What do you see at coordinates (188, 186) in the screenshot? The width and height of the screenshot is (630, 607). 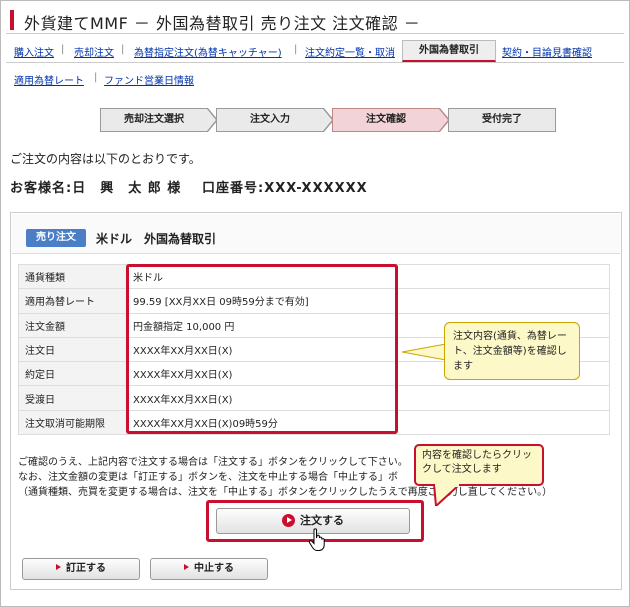 I see `customer-info: お客様名:日 興 太 郎 様 口座番号:XXX-XXXXXX` at bounding box center [188, 186].